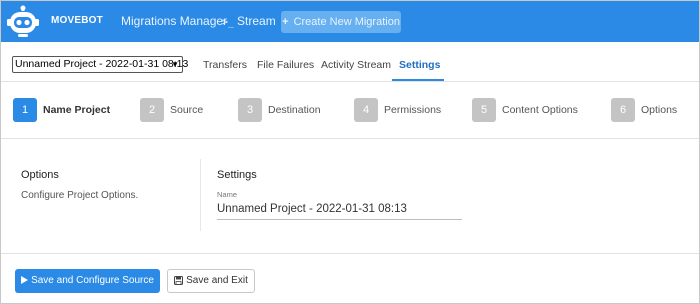  What do you see at coordinates (312, 209) in the screenshot?
I see `project-name-input: Unnamed Project - 2022-01-31 08:13` at bounding box center [312, 209].